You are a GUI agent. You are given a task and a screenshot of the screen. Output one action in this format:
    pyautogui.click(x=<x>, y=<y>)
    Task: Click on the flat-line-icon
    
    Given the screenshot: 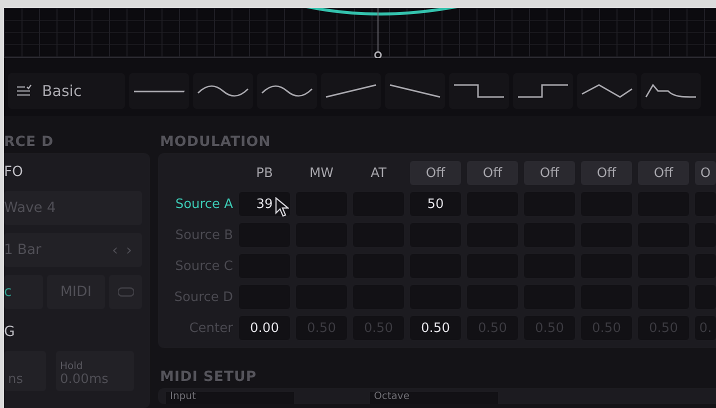 What is the action you would take?
    pyautogui.click(x=159, y=91)
    